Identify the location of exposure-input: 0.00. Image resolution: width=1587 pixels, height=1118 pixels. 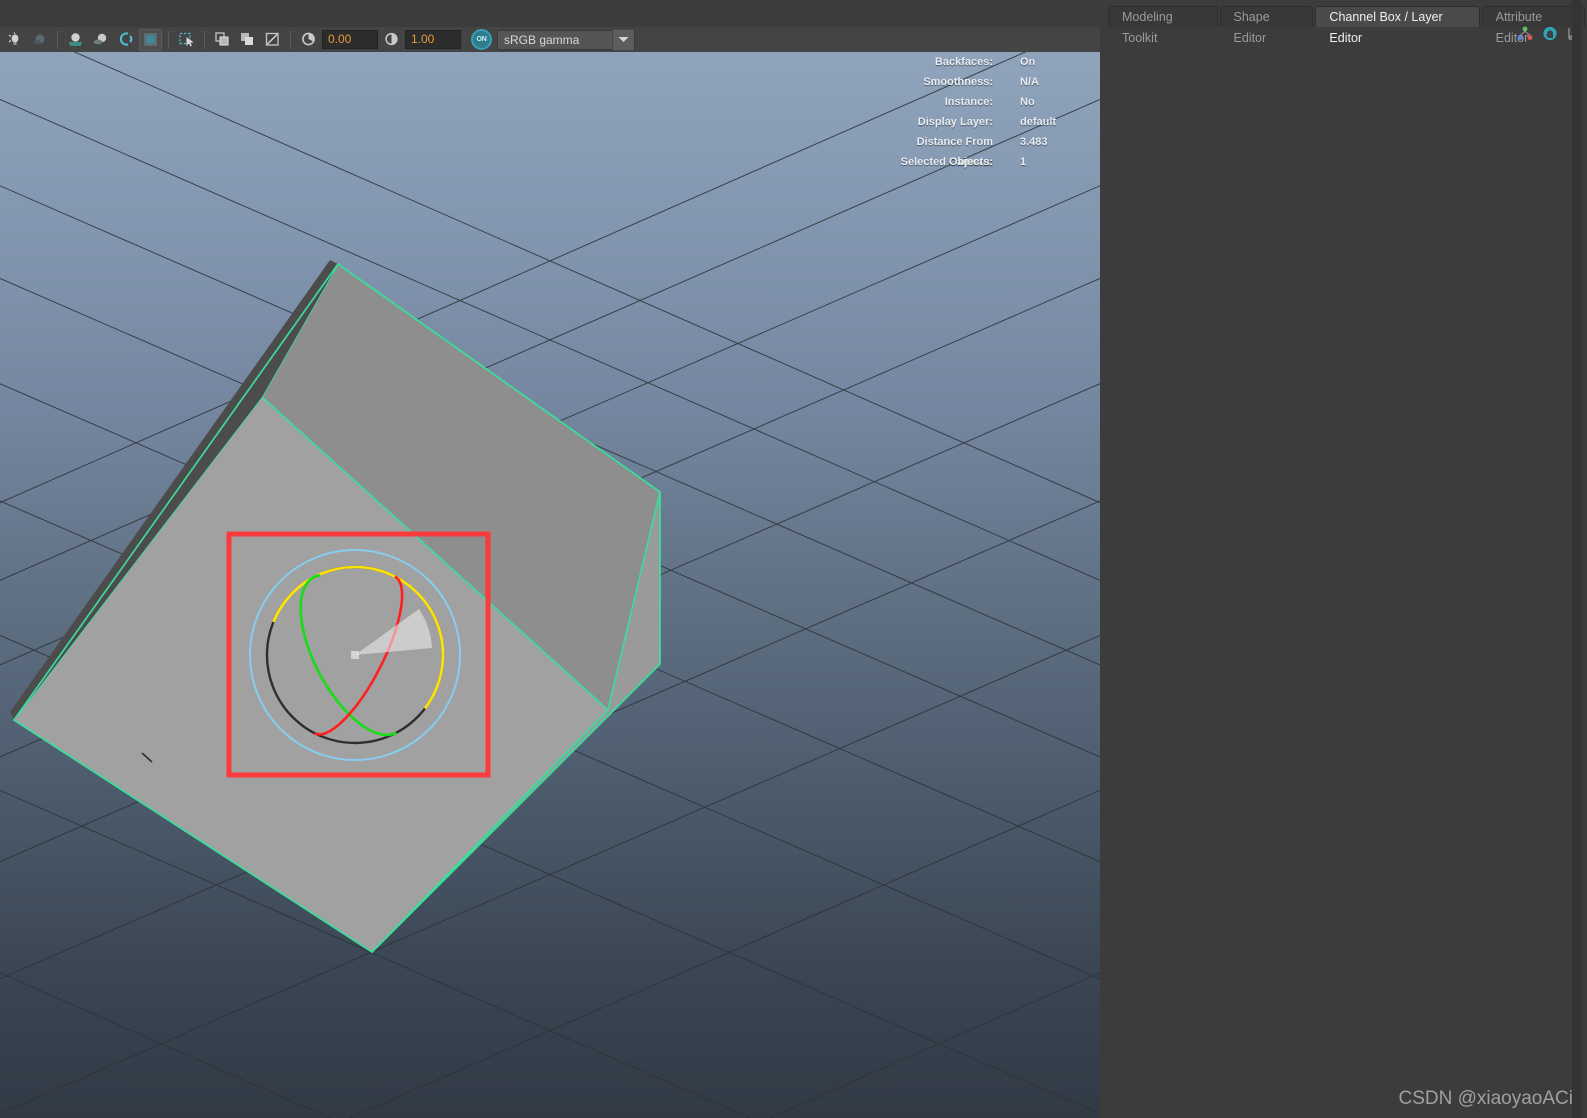
(350, 39).